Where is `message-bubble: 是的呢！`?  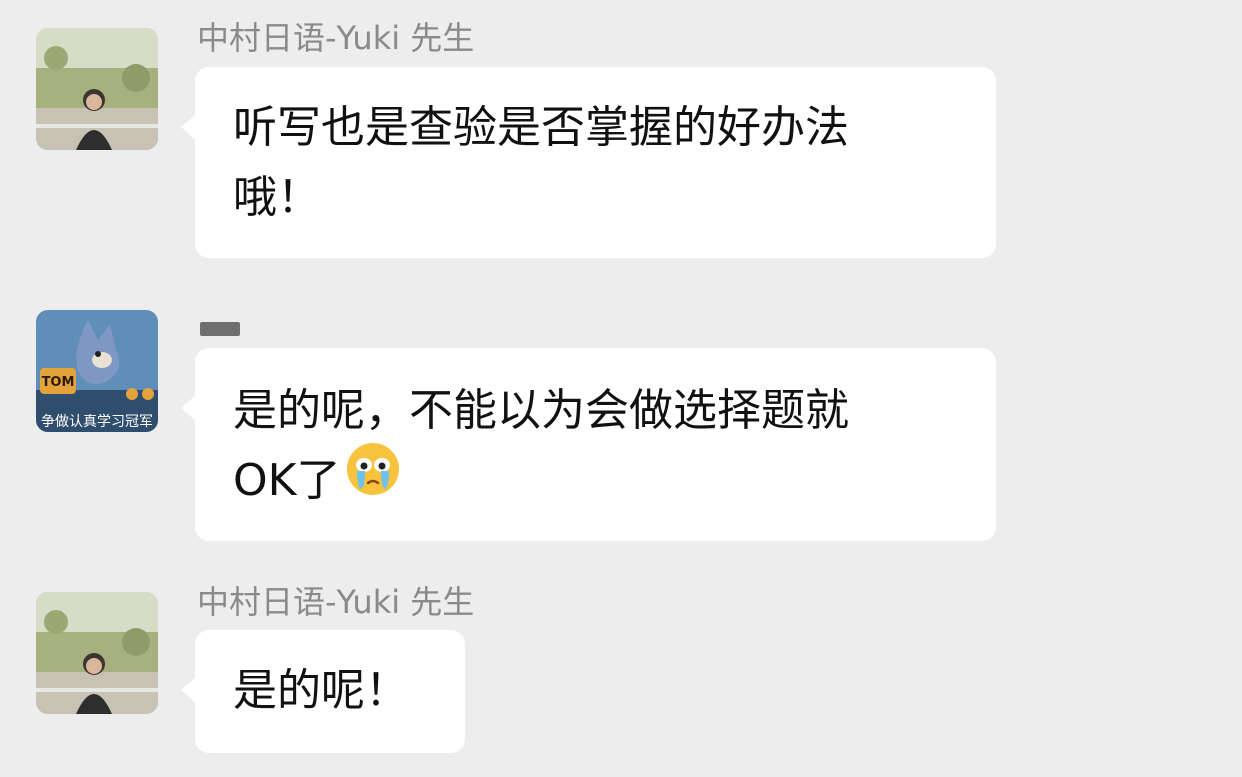
message-bubble: 是的呢！ is located at coordinates (323, 691).